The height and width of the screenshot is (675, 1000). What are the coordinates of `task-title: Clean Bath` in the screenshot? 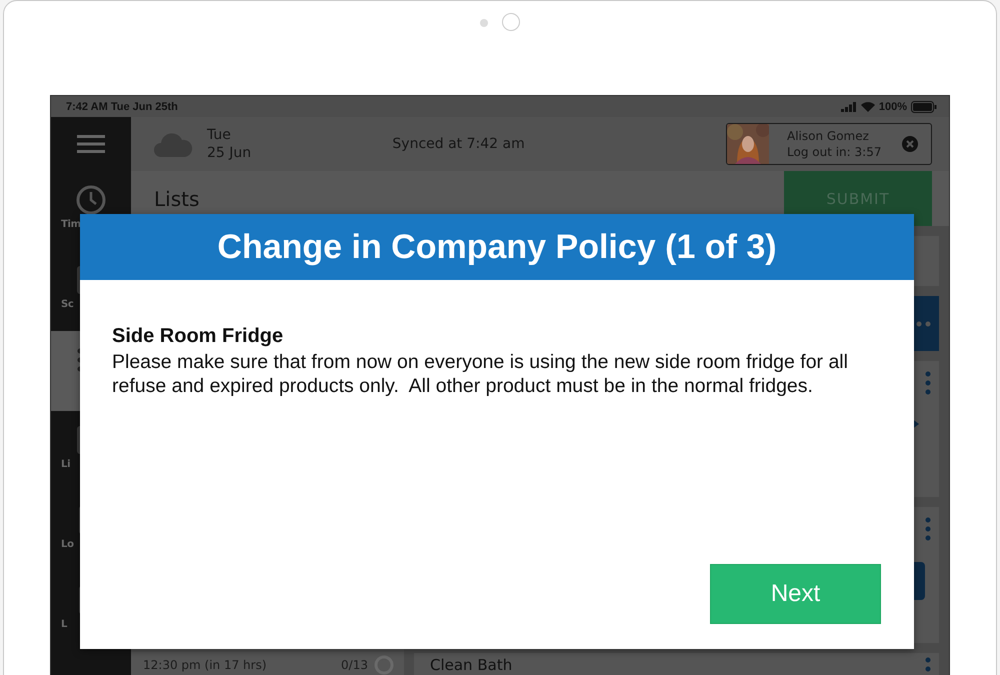 It's located at (471, 666).